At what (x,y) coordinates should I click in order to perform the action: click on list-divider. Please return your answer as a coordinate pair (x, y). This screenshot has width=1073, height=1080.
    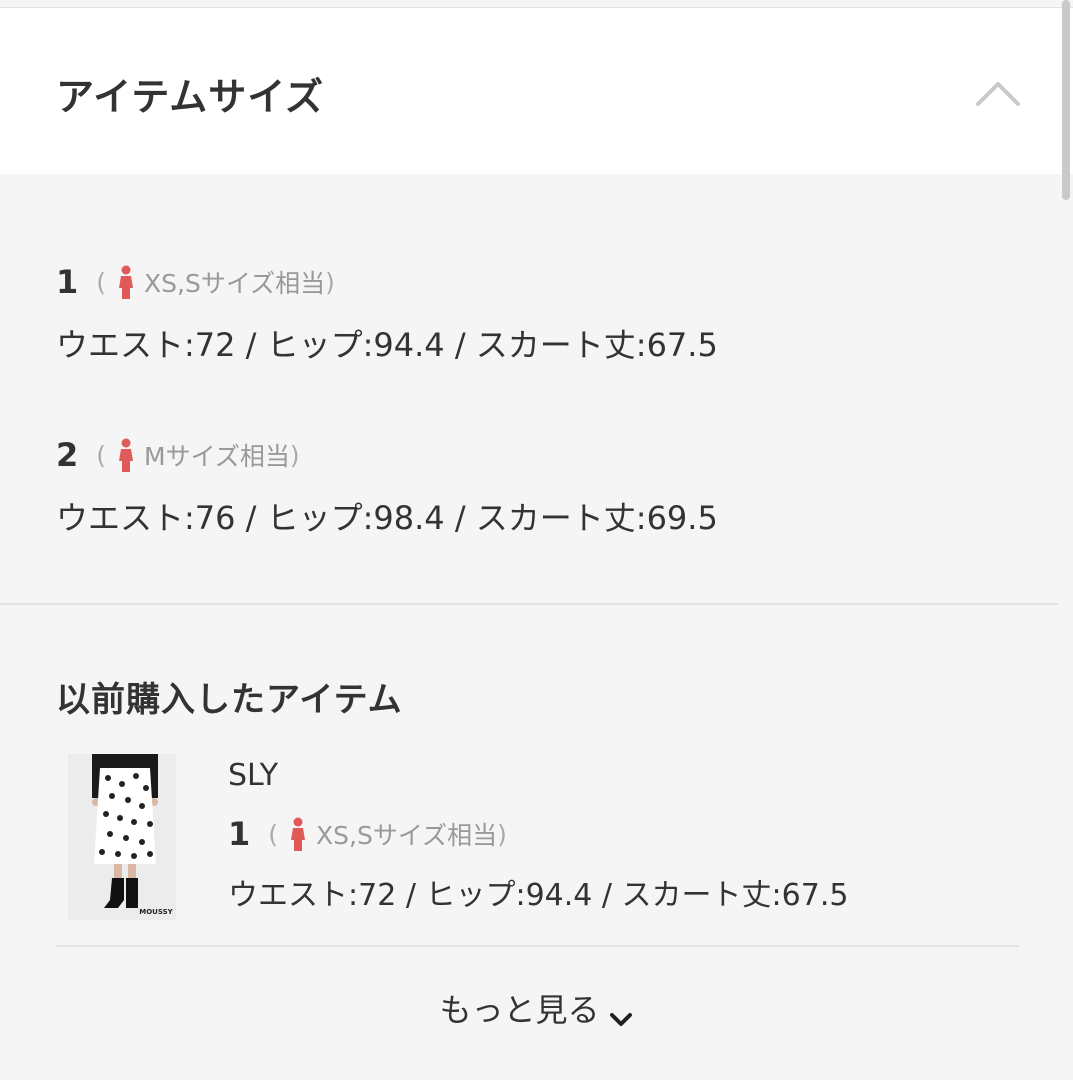
    Looking at the image, I should click on (537, 946).